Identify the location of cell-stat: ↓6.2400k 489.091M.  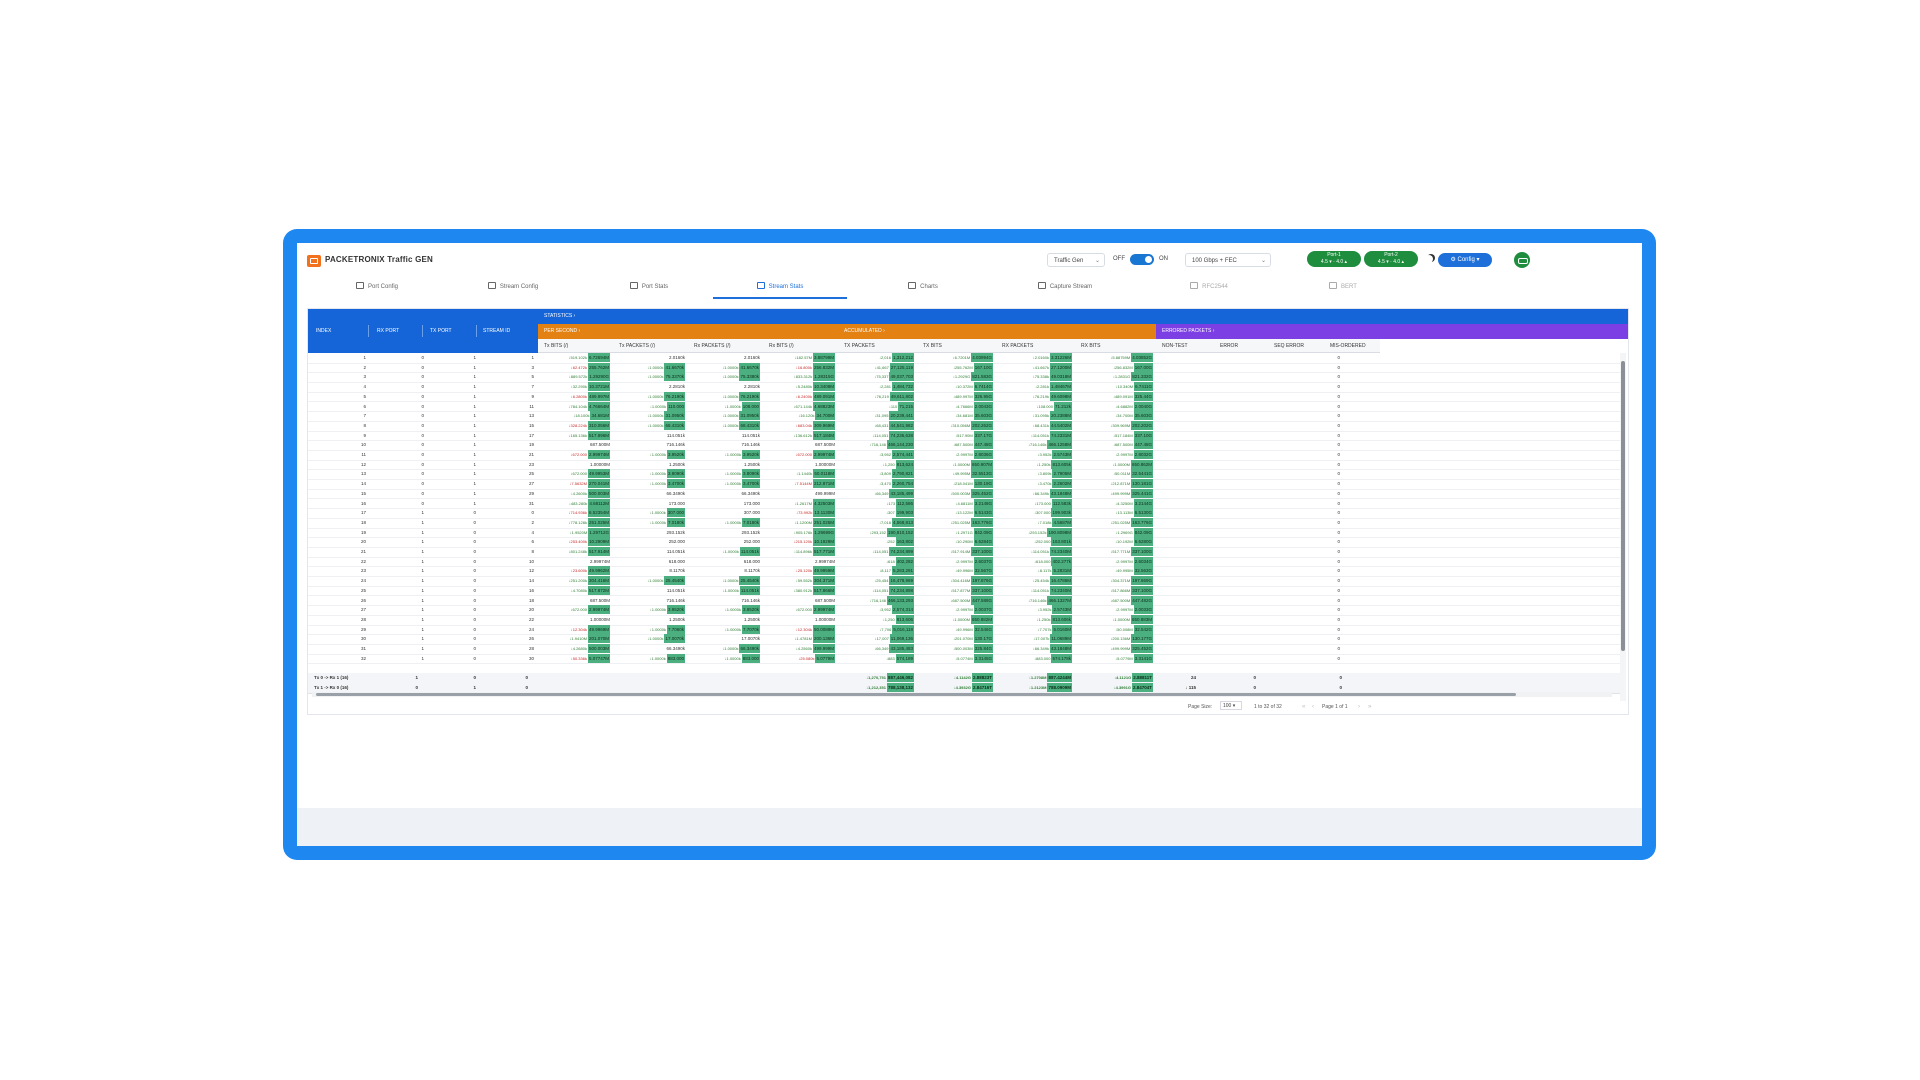
(799, 396).